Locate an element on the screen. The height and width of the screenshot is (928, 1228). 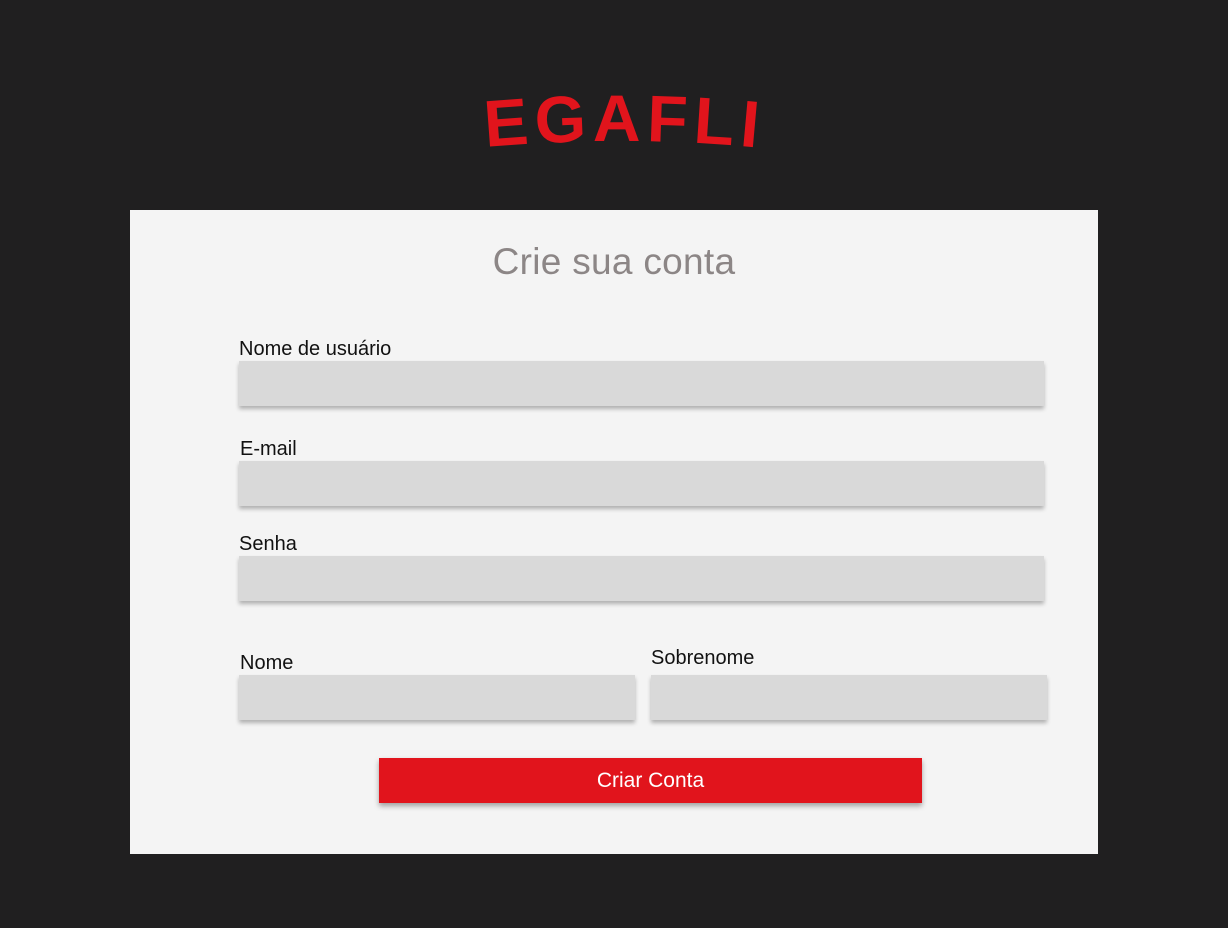
email-input is located at coordinates (641, 483).